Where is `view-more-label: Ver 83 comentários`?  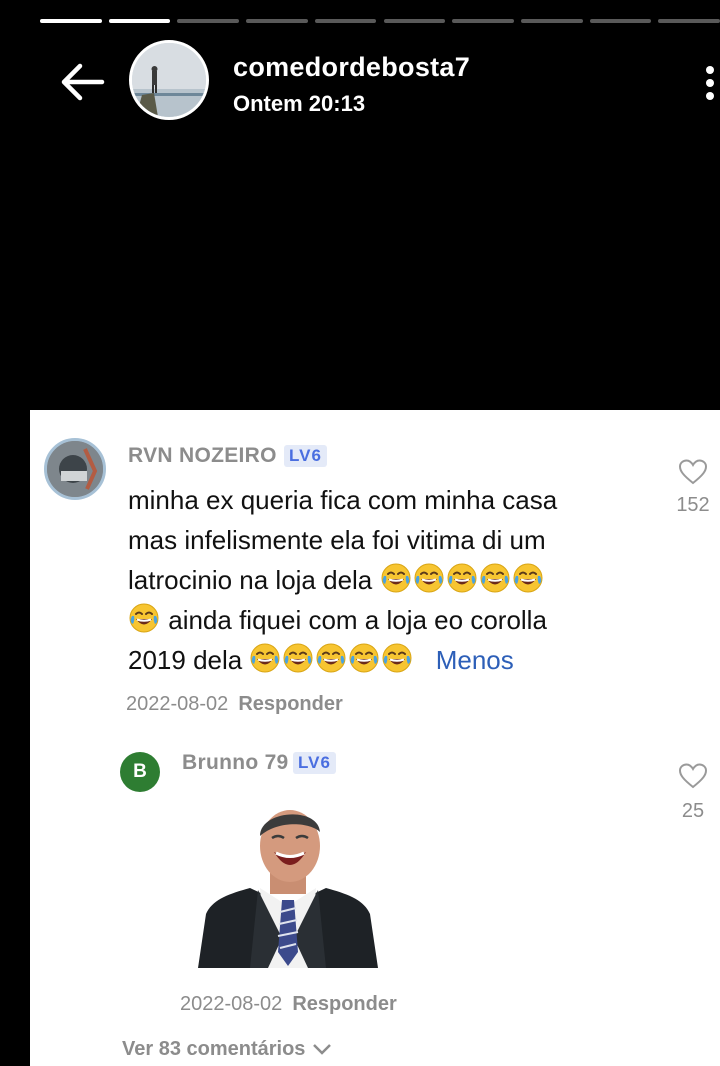
view-more-label: Ver 83 comentários is located at coordinates (214, 1049).